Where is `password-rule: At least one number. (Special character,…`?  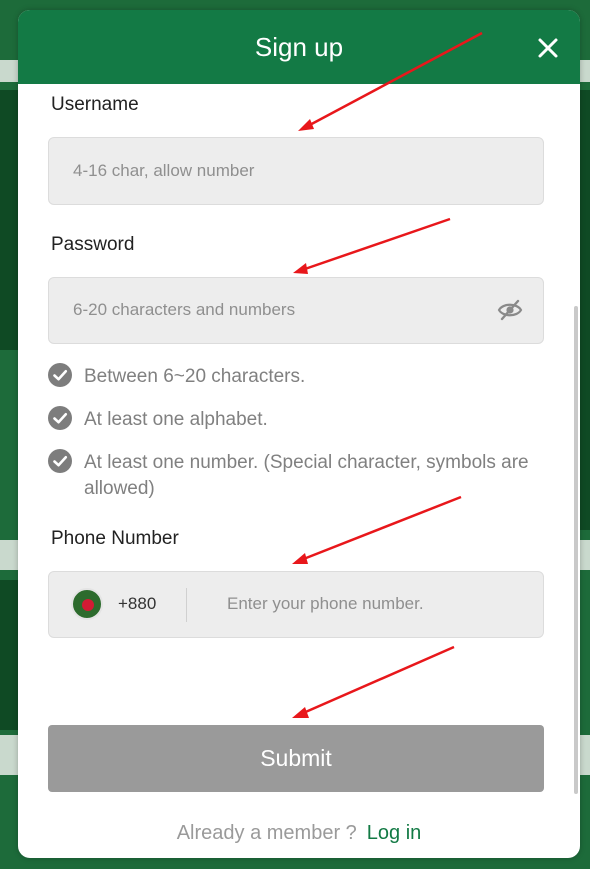
password-rule: At least one number. (Special character,… is located at coordinates (298, 476).